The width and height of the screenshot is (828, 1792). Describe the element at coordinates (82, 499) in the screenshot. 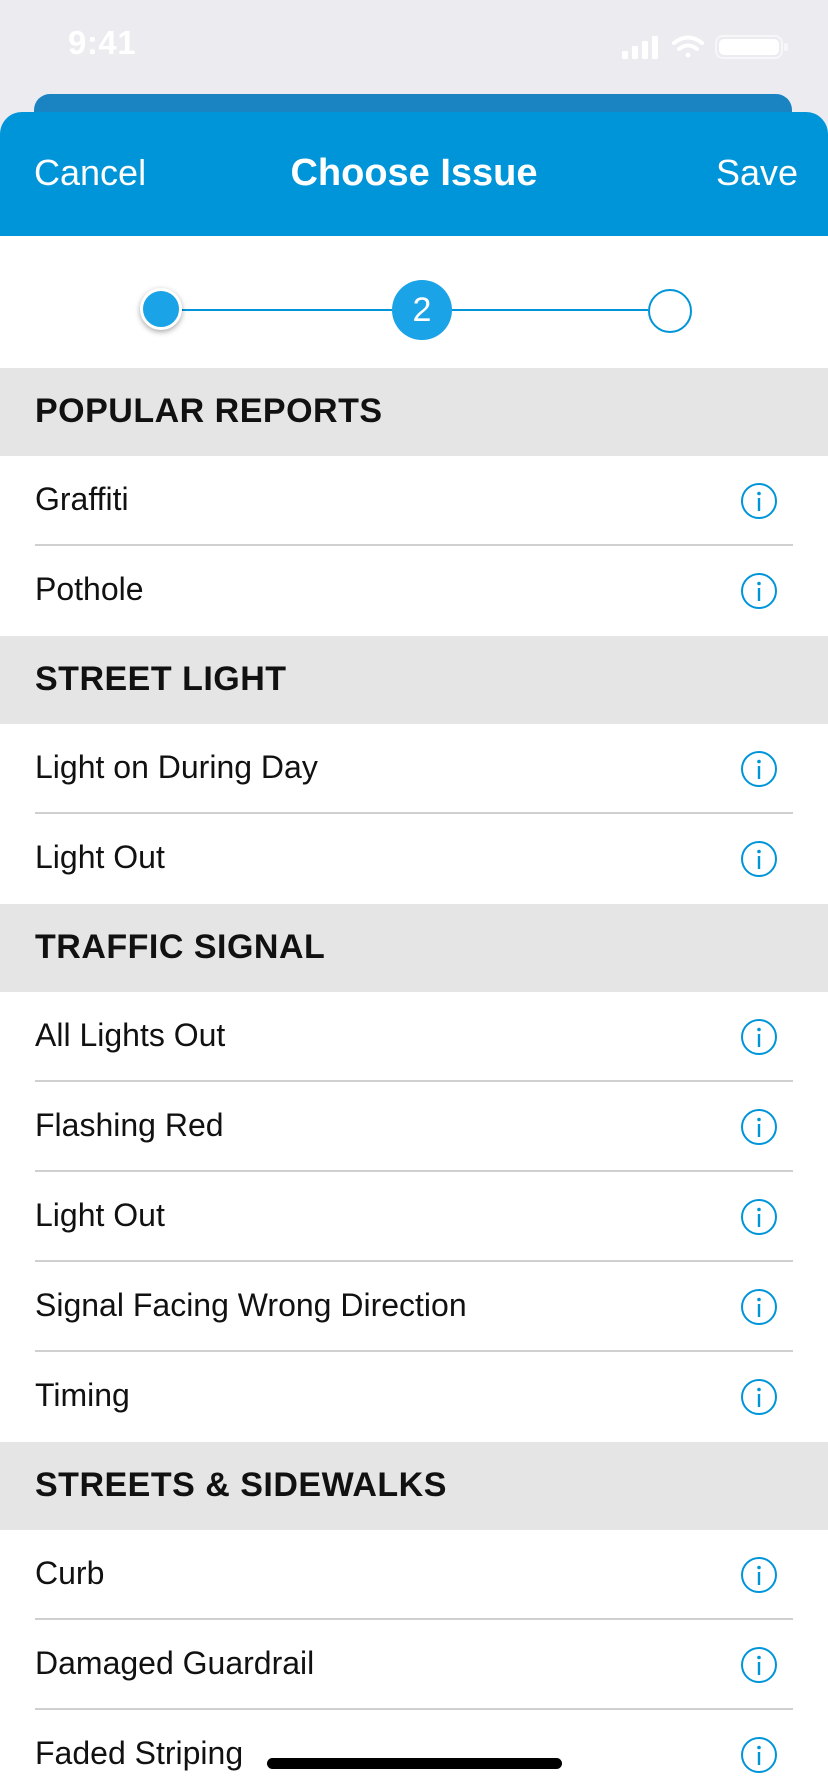

I see `list-item-label: Graffiti` at that location.